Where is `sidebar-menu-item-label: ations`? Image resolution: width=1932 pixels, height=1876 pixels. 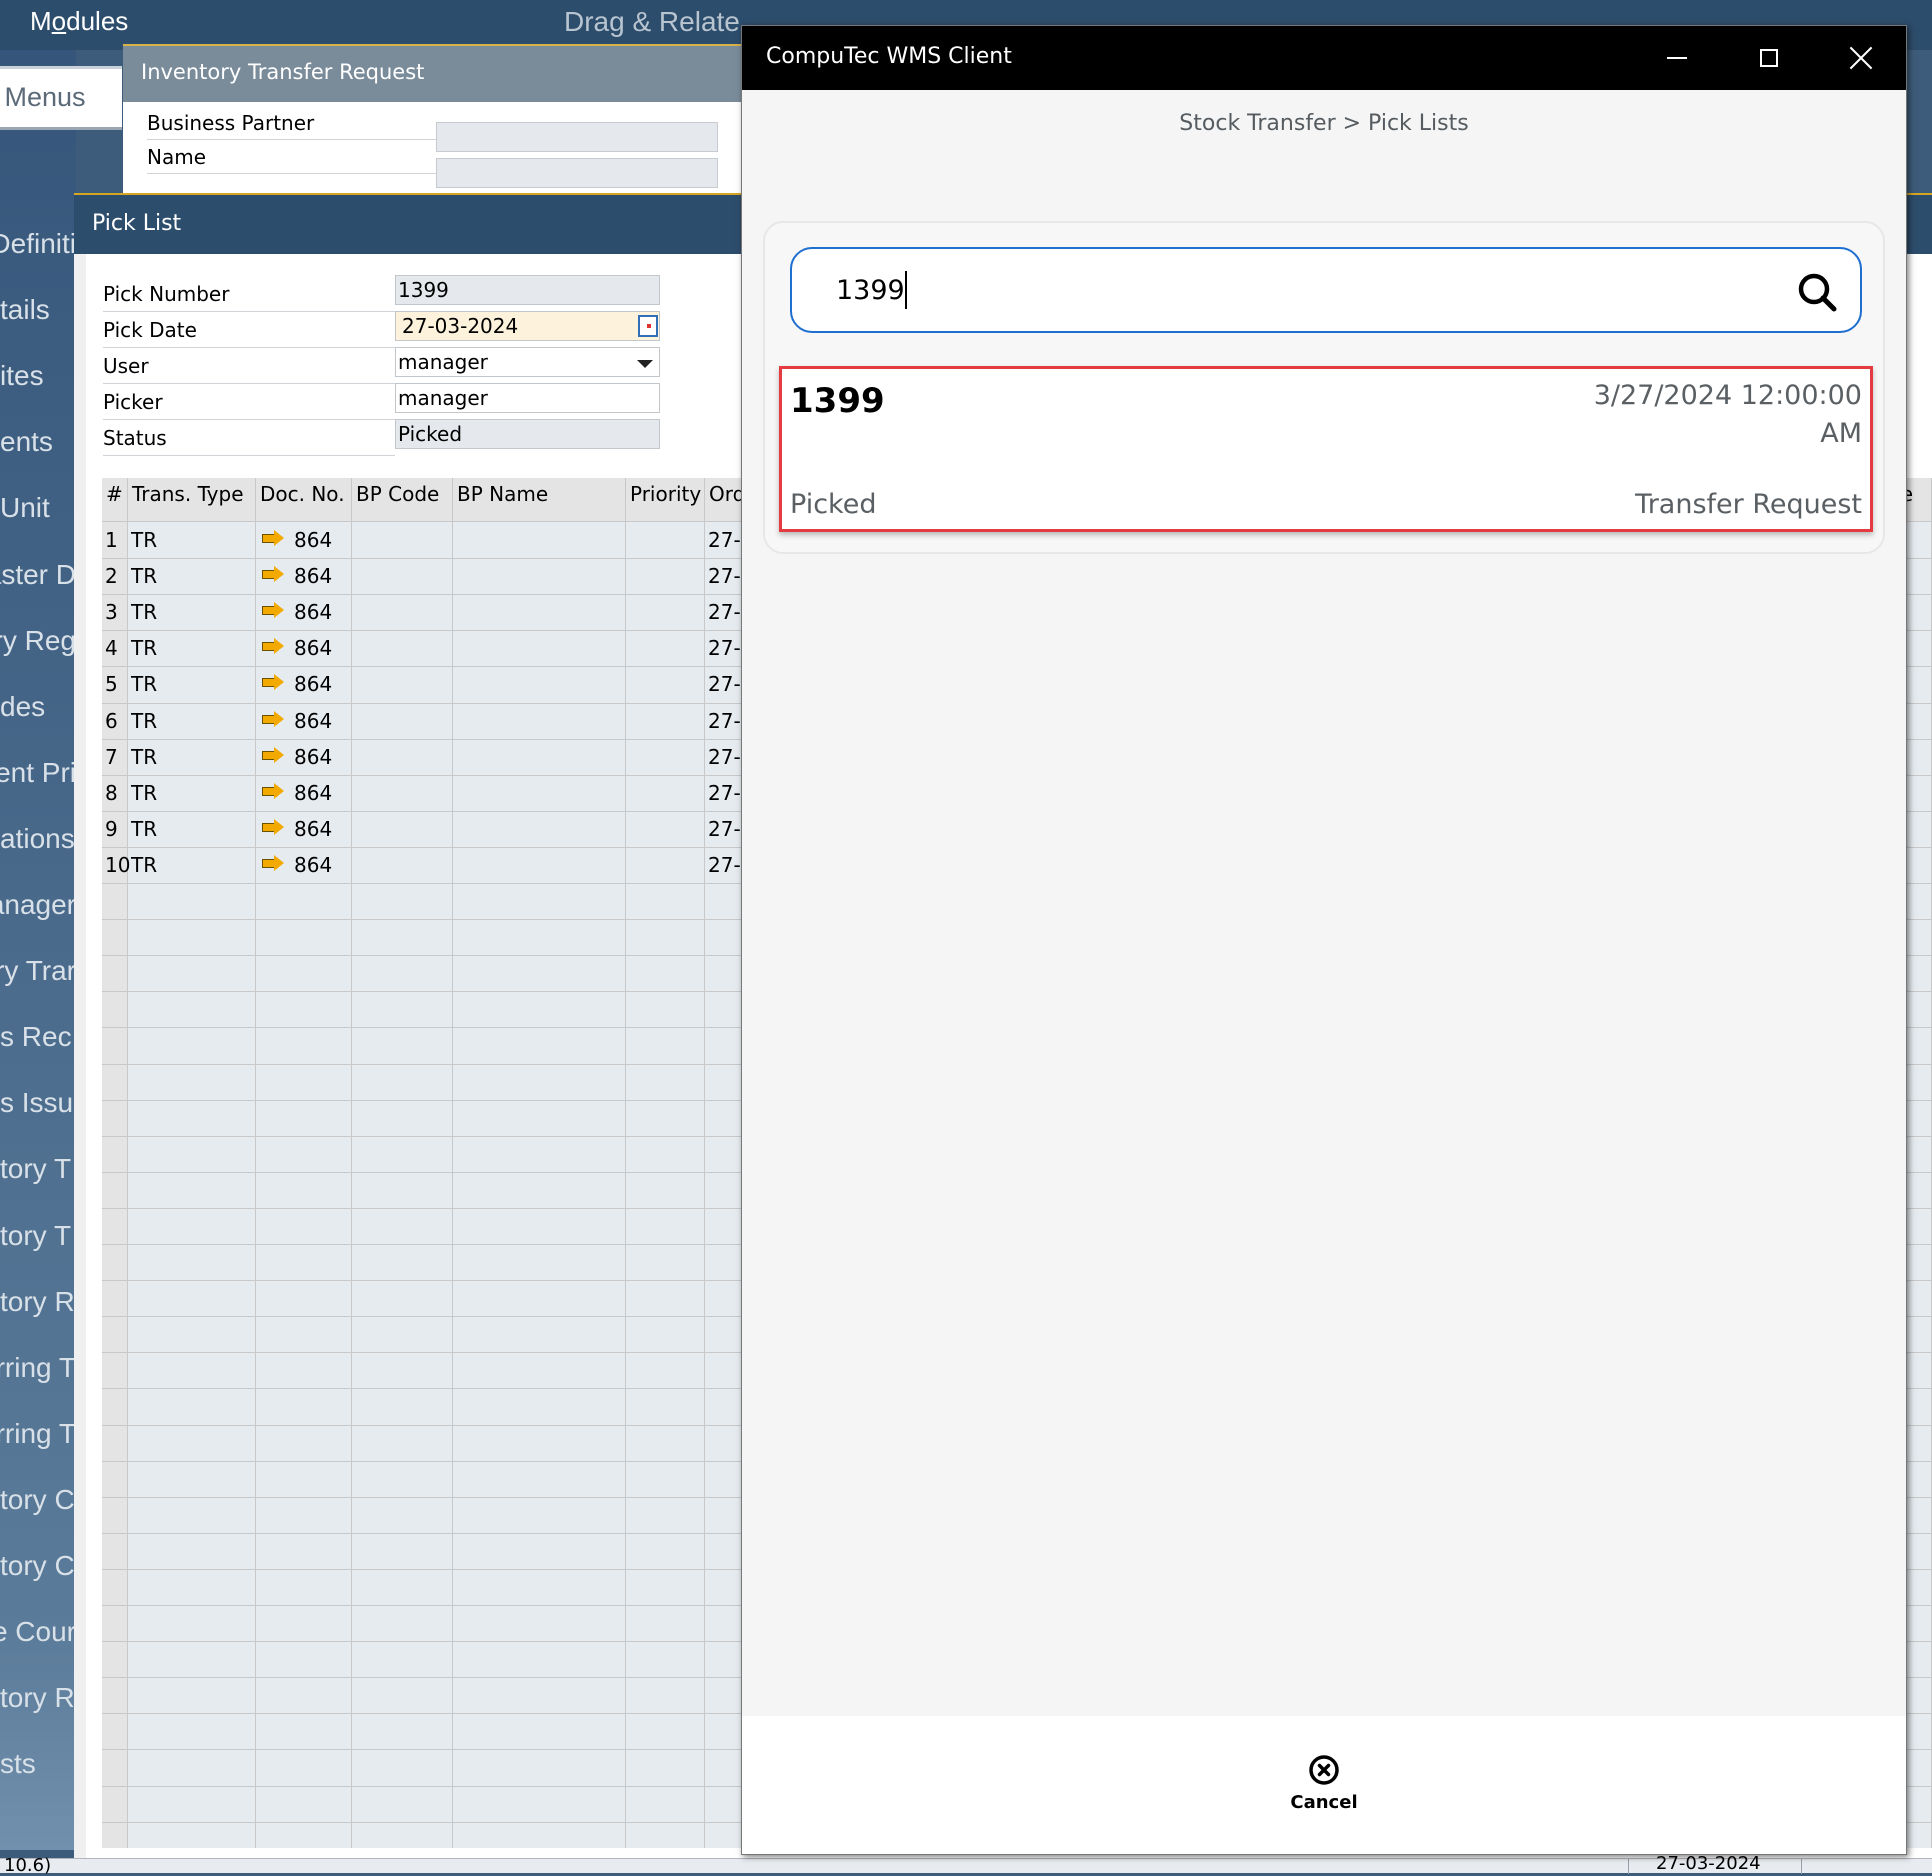
sidebar-menu-item-label: ations is located at coordinates (37, 838).